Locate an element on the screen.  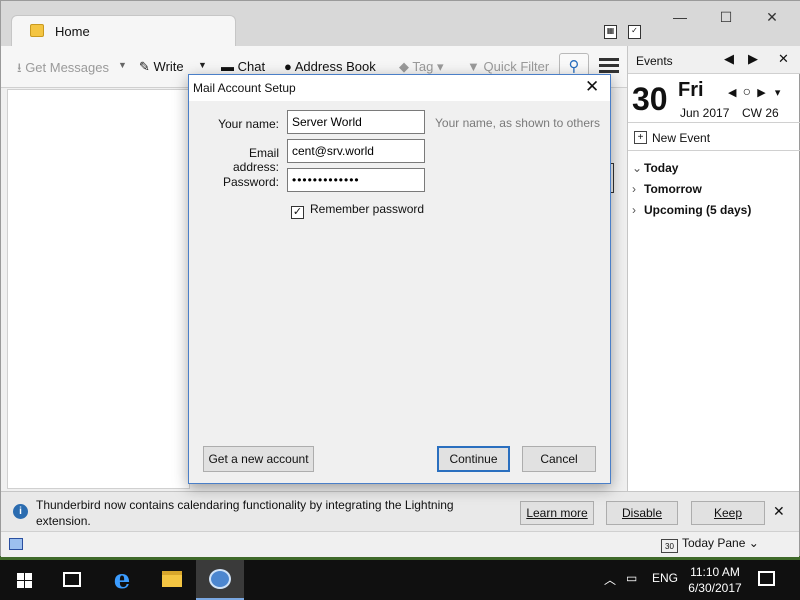
maximize-button: ☐ is located at coordinates (726, 17).